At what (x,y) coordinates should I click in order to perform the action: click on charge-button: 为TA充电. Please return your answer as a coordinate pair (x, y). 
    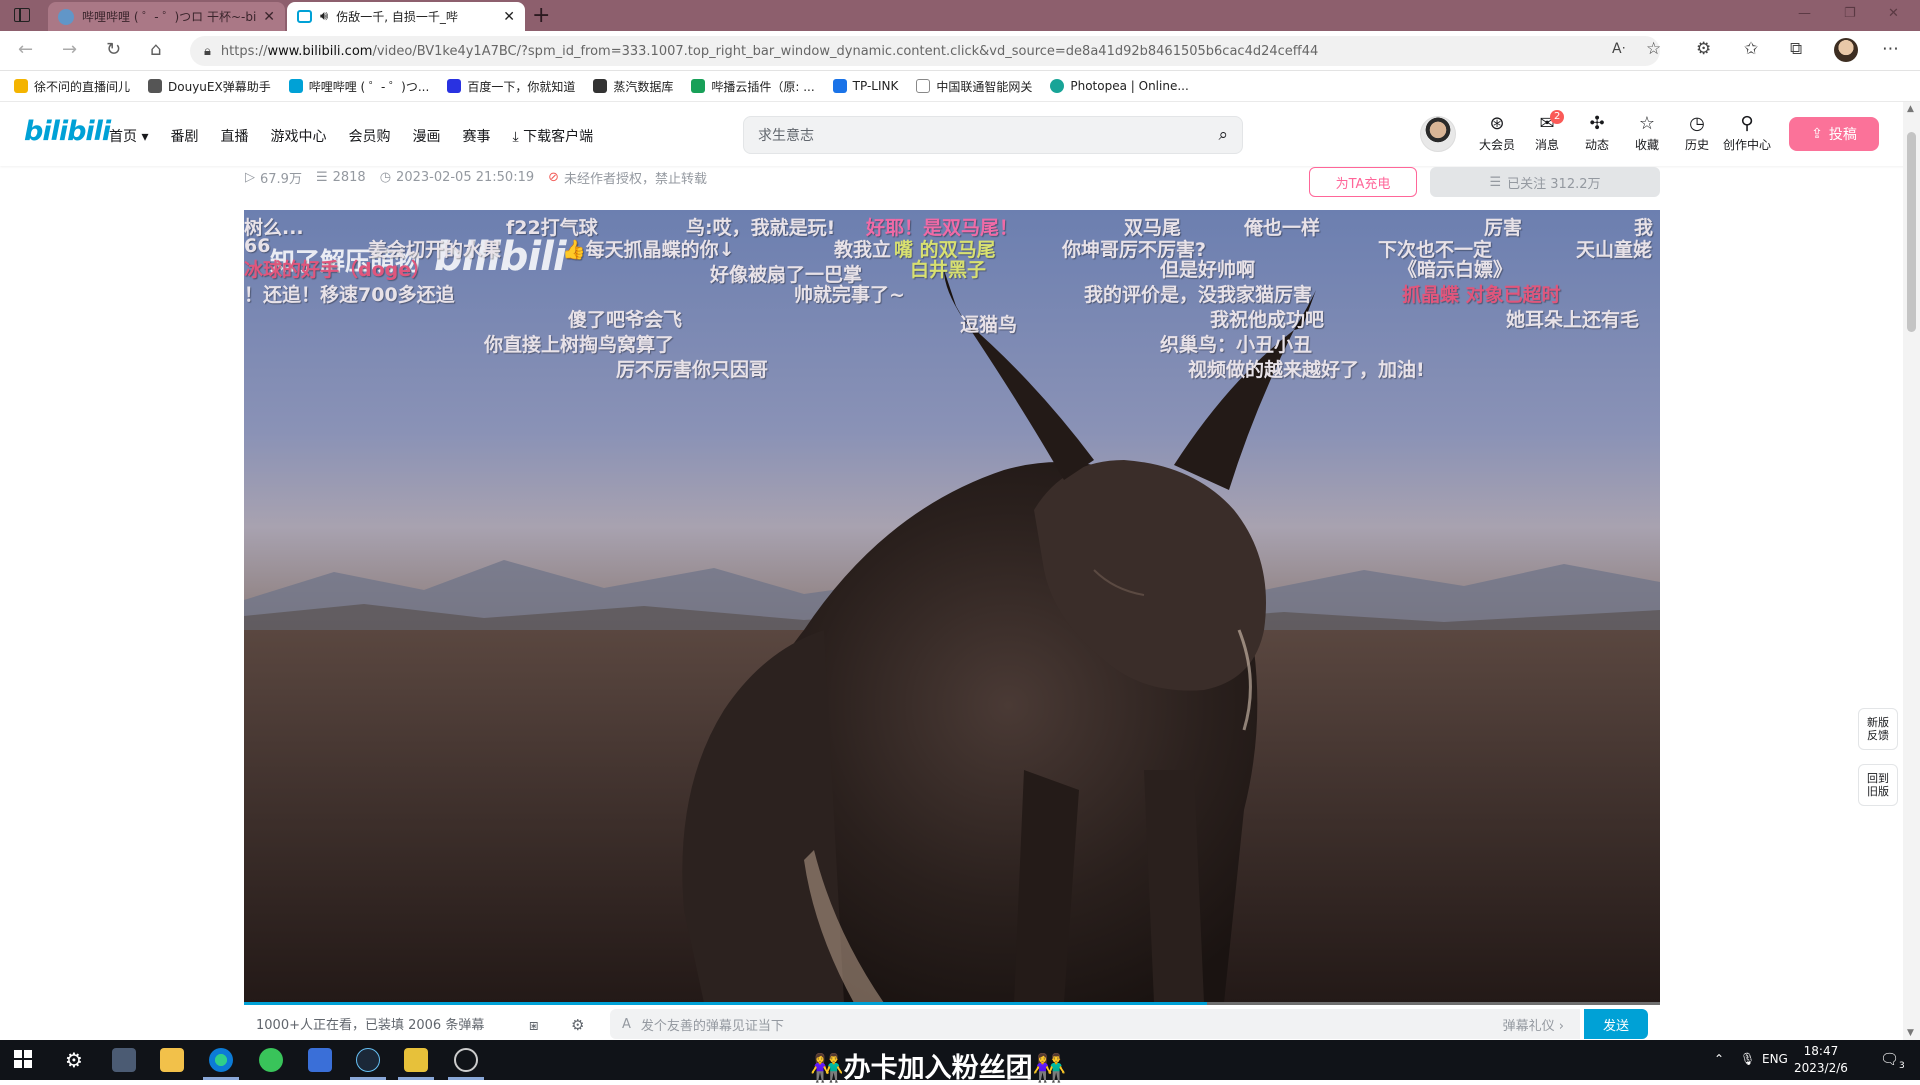
    Looking at the image, I should click on (1363, 182).